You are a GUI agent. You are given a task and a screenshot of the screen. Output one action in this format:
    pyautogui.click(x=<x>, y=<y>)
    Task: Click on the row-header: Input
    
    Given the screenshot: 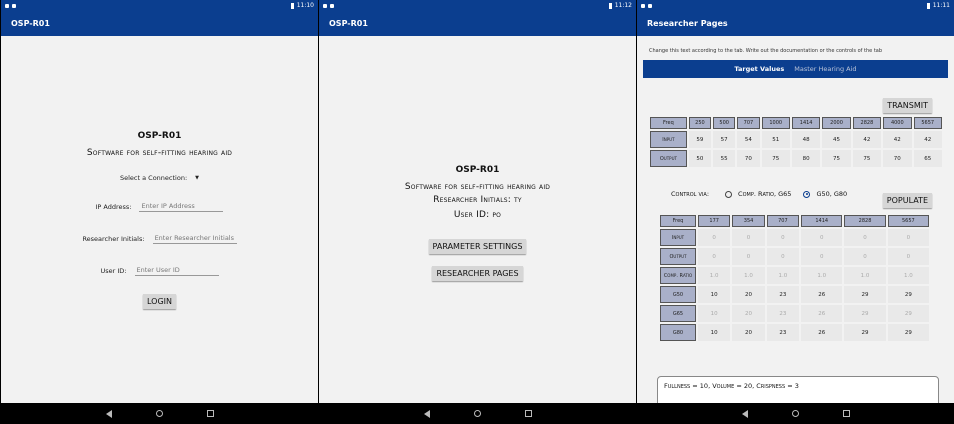 What is the action you would take?
    pyautogui.click(x=678, y=237)
    